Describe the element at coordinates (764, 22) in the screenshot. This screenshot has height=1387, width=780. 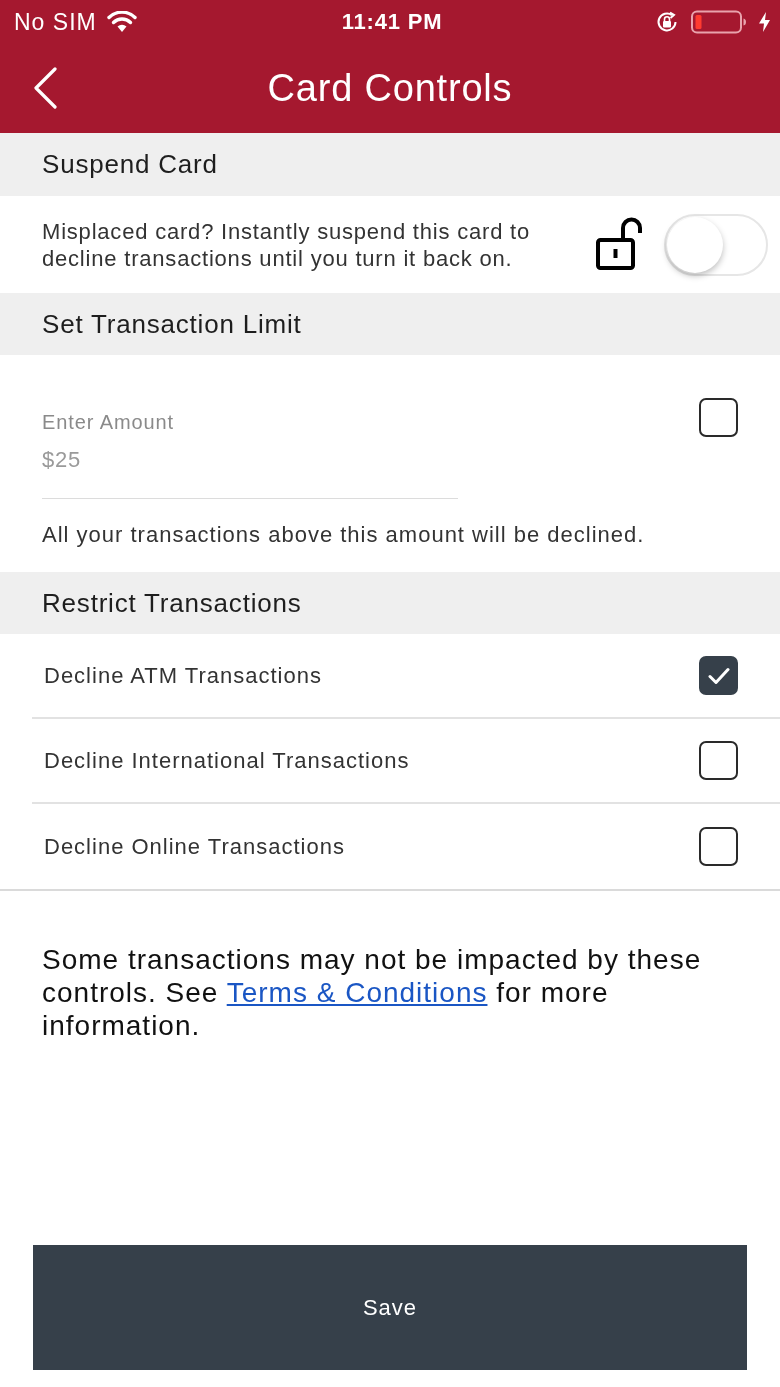
I see `charging-bolt-icon` at that location.